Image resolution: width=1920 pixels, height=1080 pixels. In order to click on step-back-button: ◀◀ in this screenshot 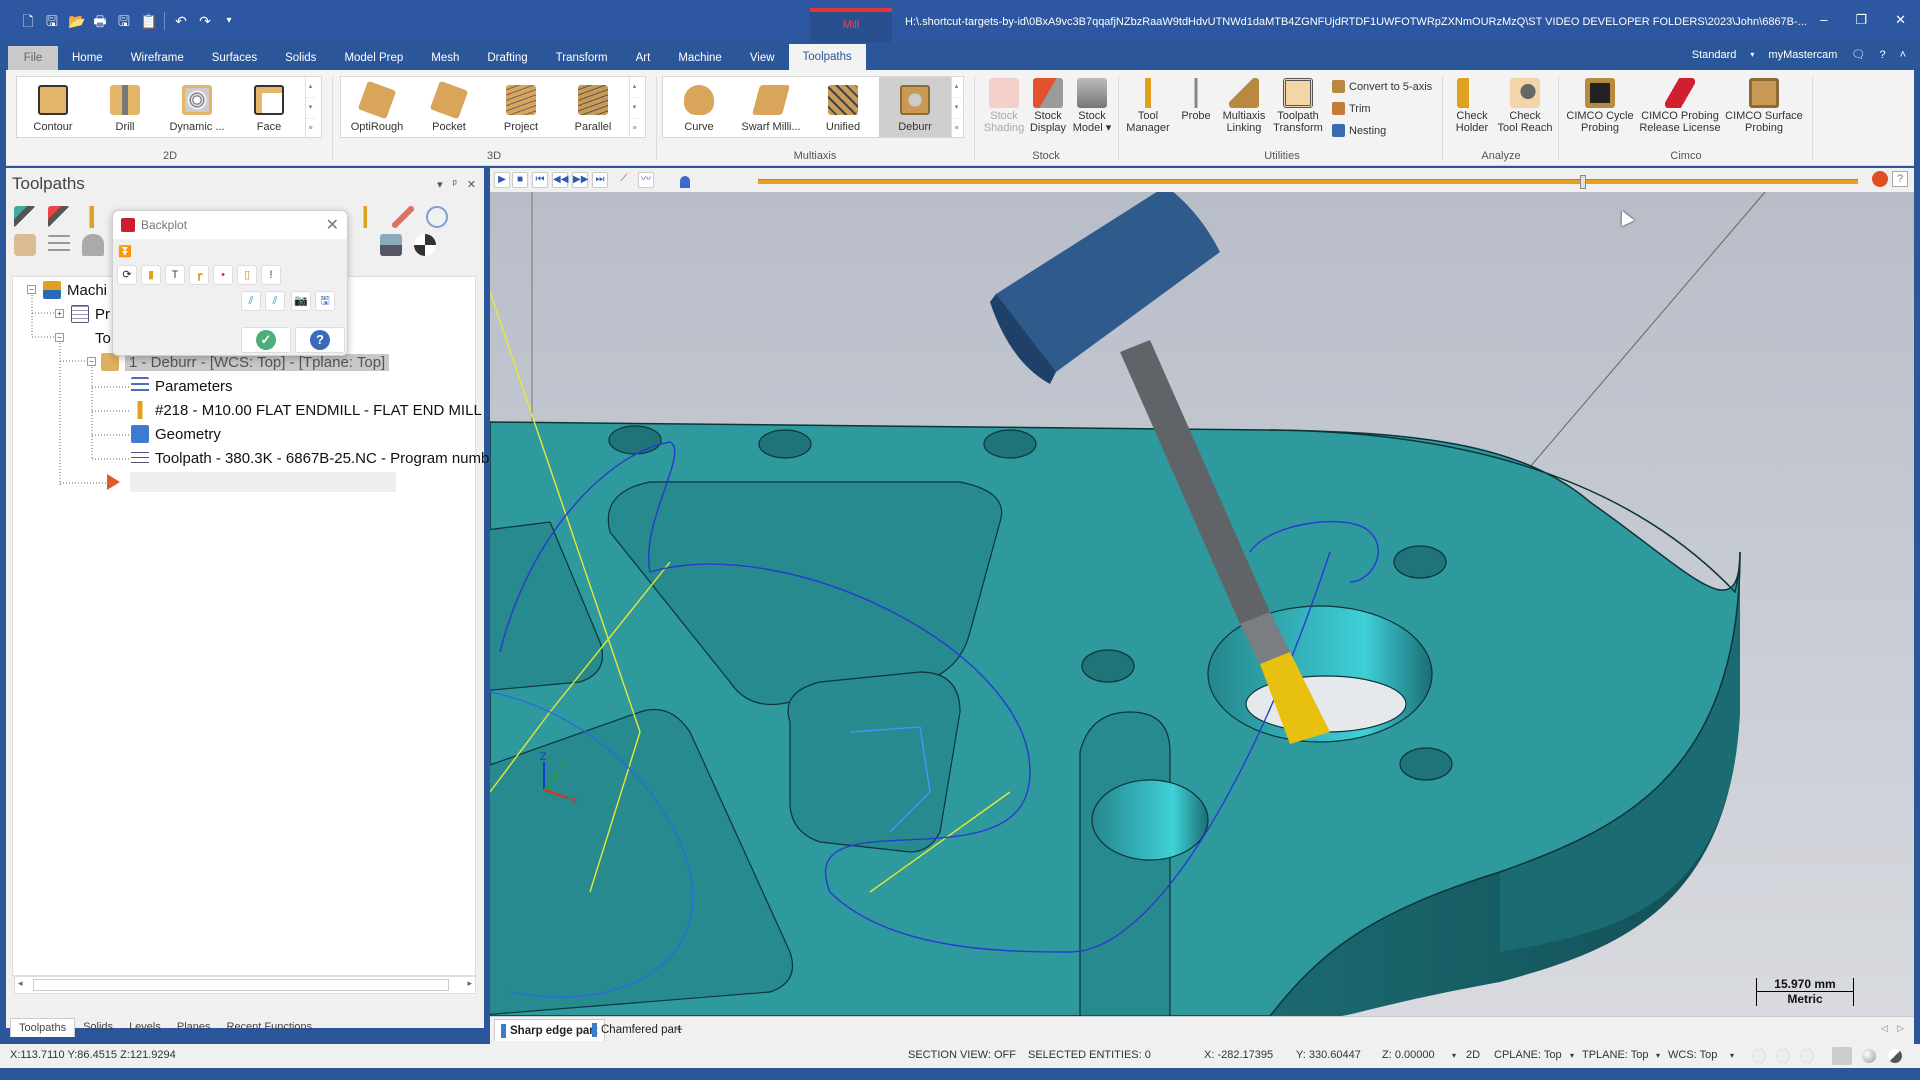, I will do `click(560, 180)`.